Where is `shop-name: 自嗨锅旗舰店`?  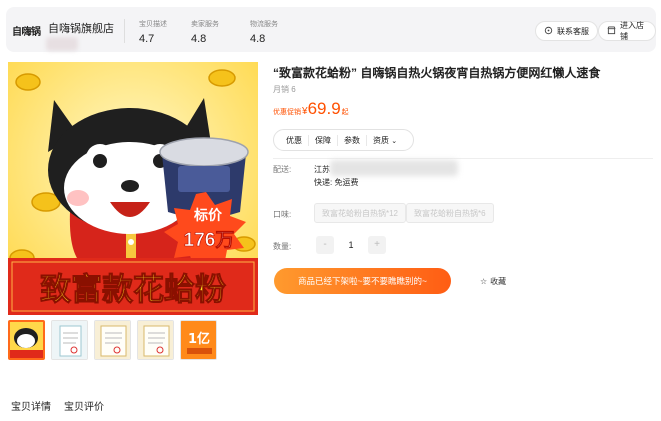 shop-name: 自嗨锅旗舰店 is located at coordinates (81, 28).